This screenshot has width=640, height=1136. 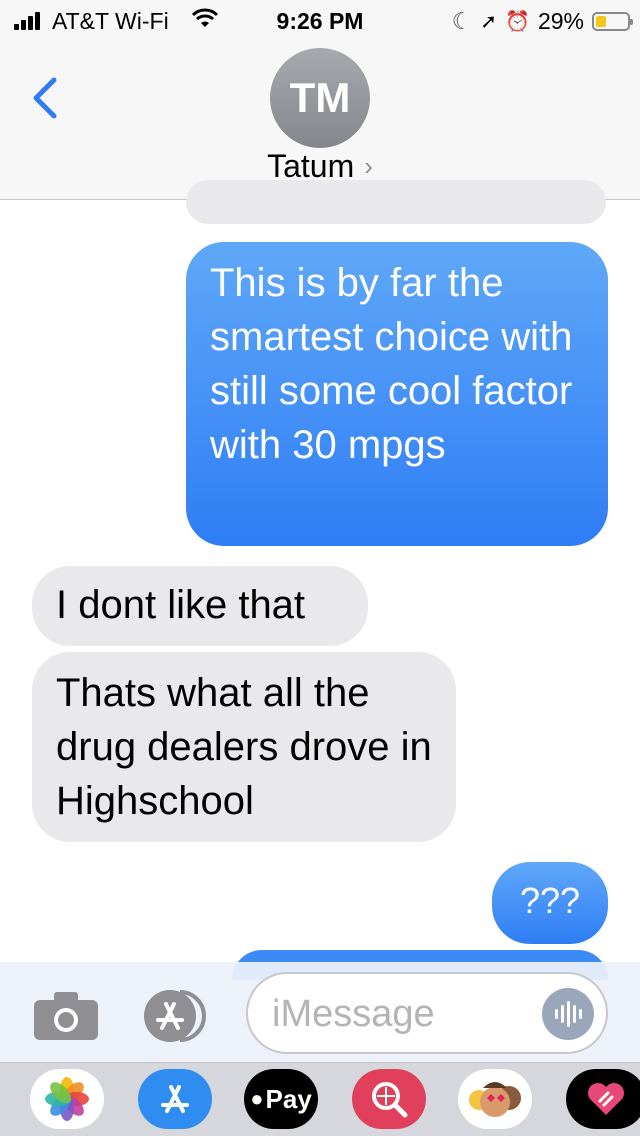 I want to click on alarm-icon: ⏰, so click(x=517, y=22).